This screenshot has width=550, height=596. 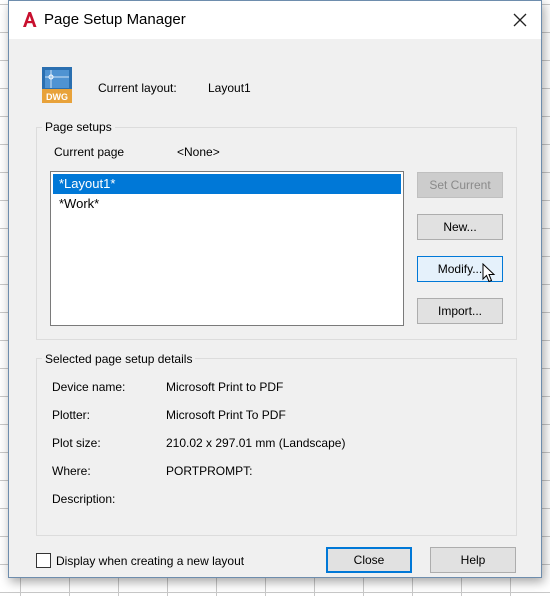 I want to click on plot-size-value: 210.02 x 297.01 mm (Landscape), so click(x=256, y=443).